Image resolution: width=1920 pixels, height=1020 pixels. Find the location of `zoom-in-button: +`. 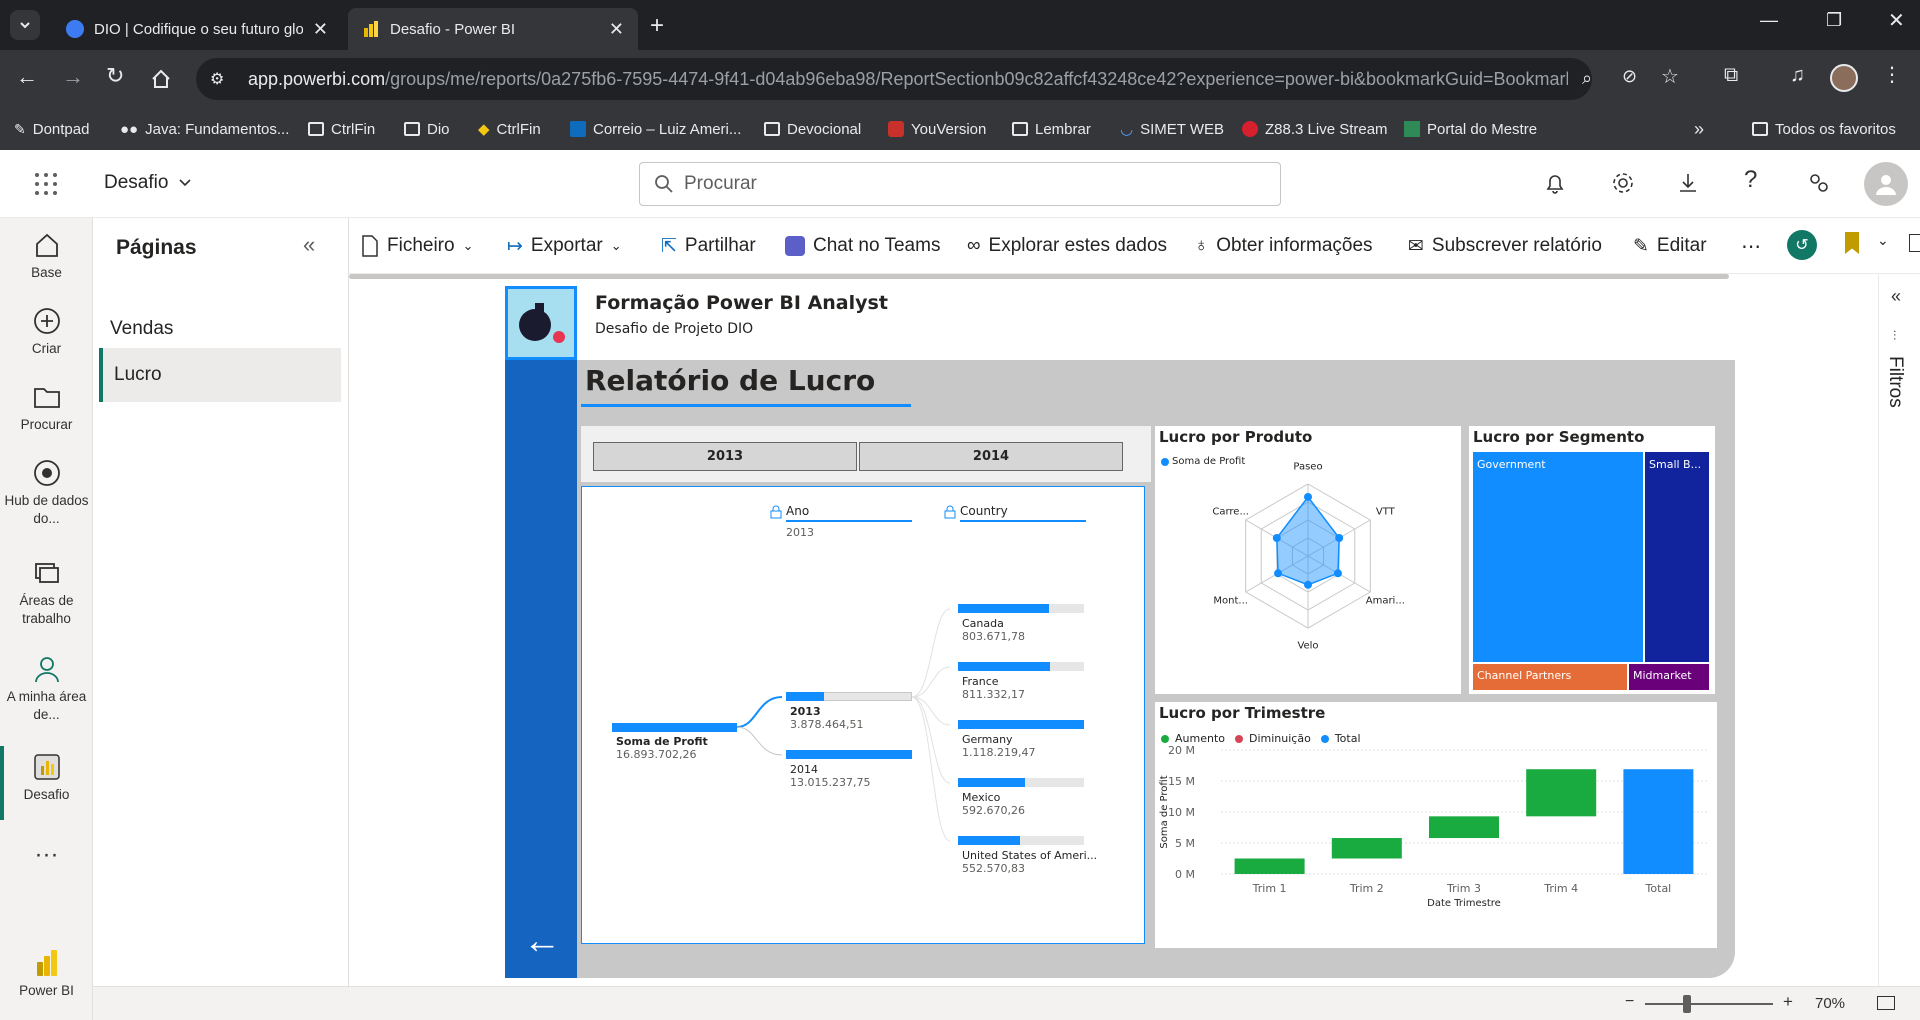

zoom-in-button: + is located at coordinates (1788, 1002).